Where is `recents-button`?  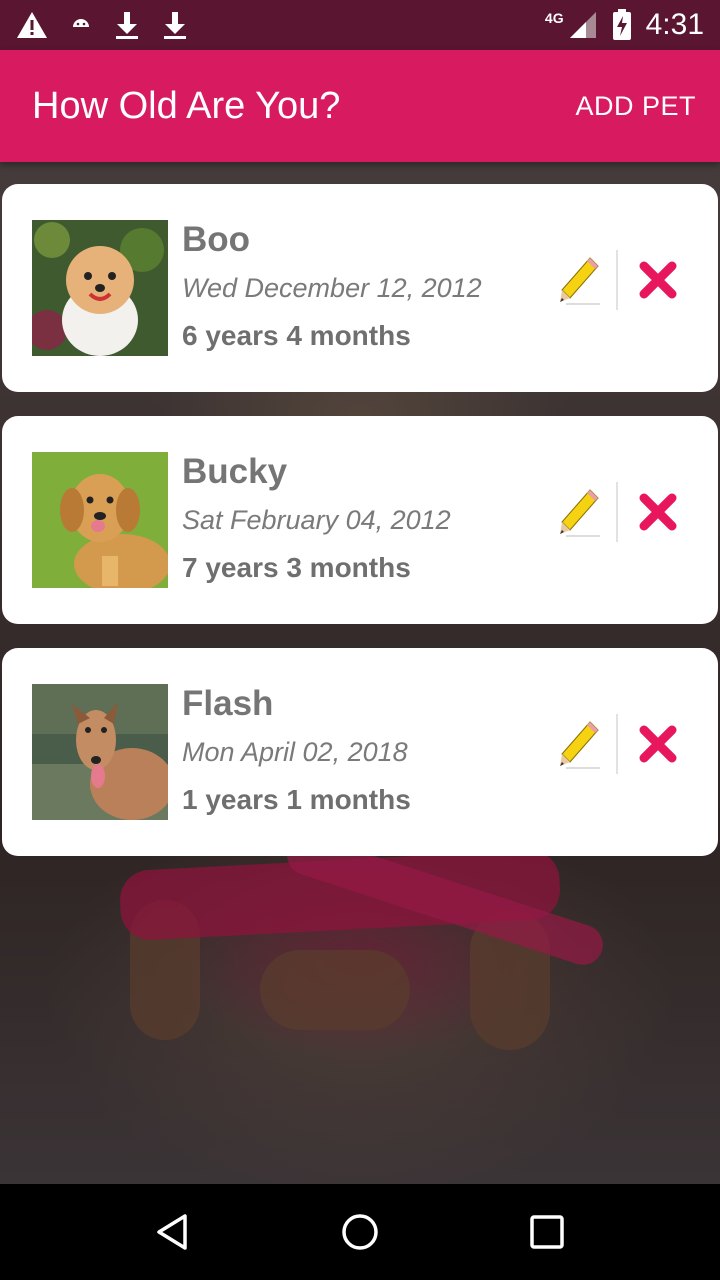
recents-button is located at coordinates (547, 1232).